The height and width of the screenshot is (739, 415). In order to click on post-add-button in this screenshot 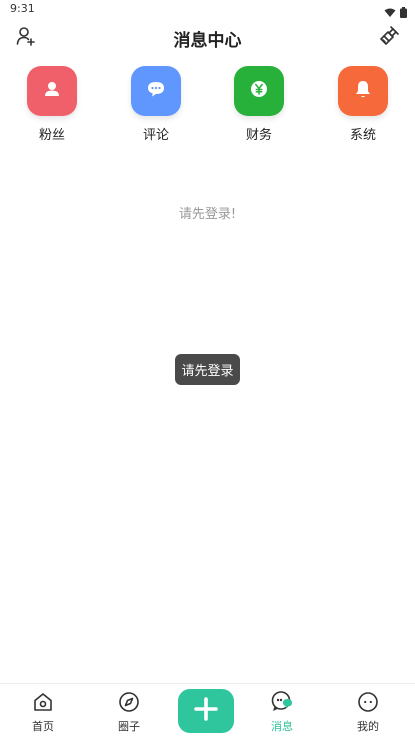, I will do `click(206, 711)`.